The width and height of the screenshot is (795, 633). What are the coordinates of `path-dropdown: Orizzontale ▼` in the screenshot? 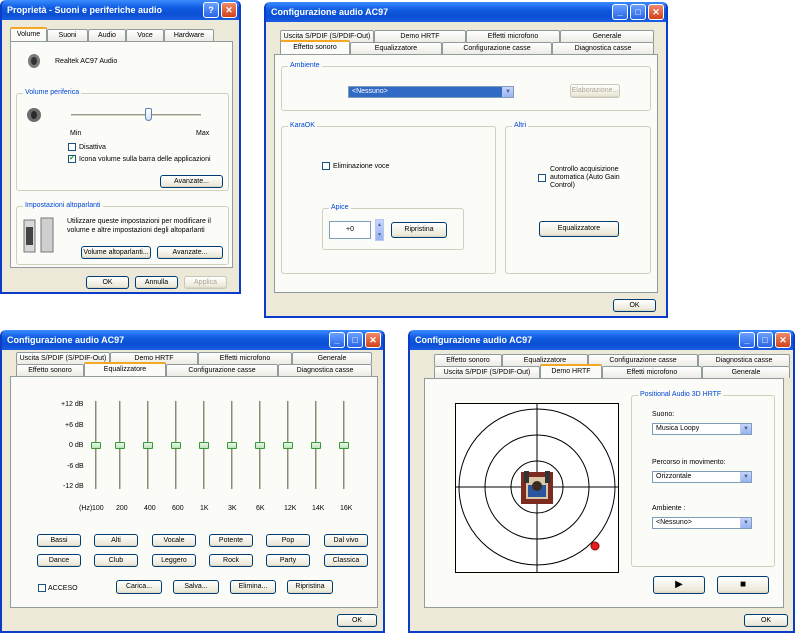 It's located at (702, 477).